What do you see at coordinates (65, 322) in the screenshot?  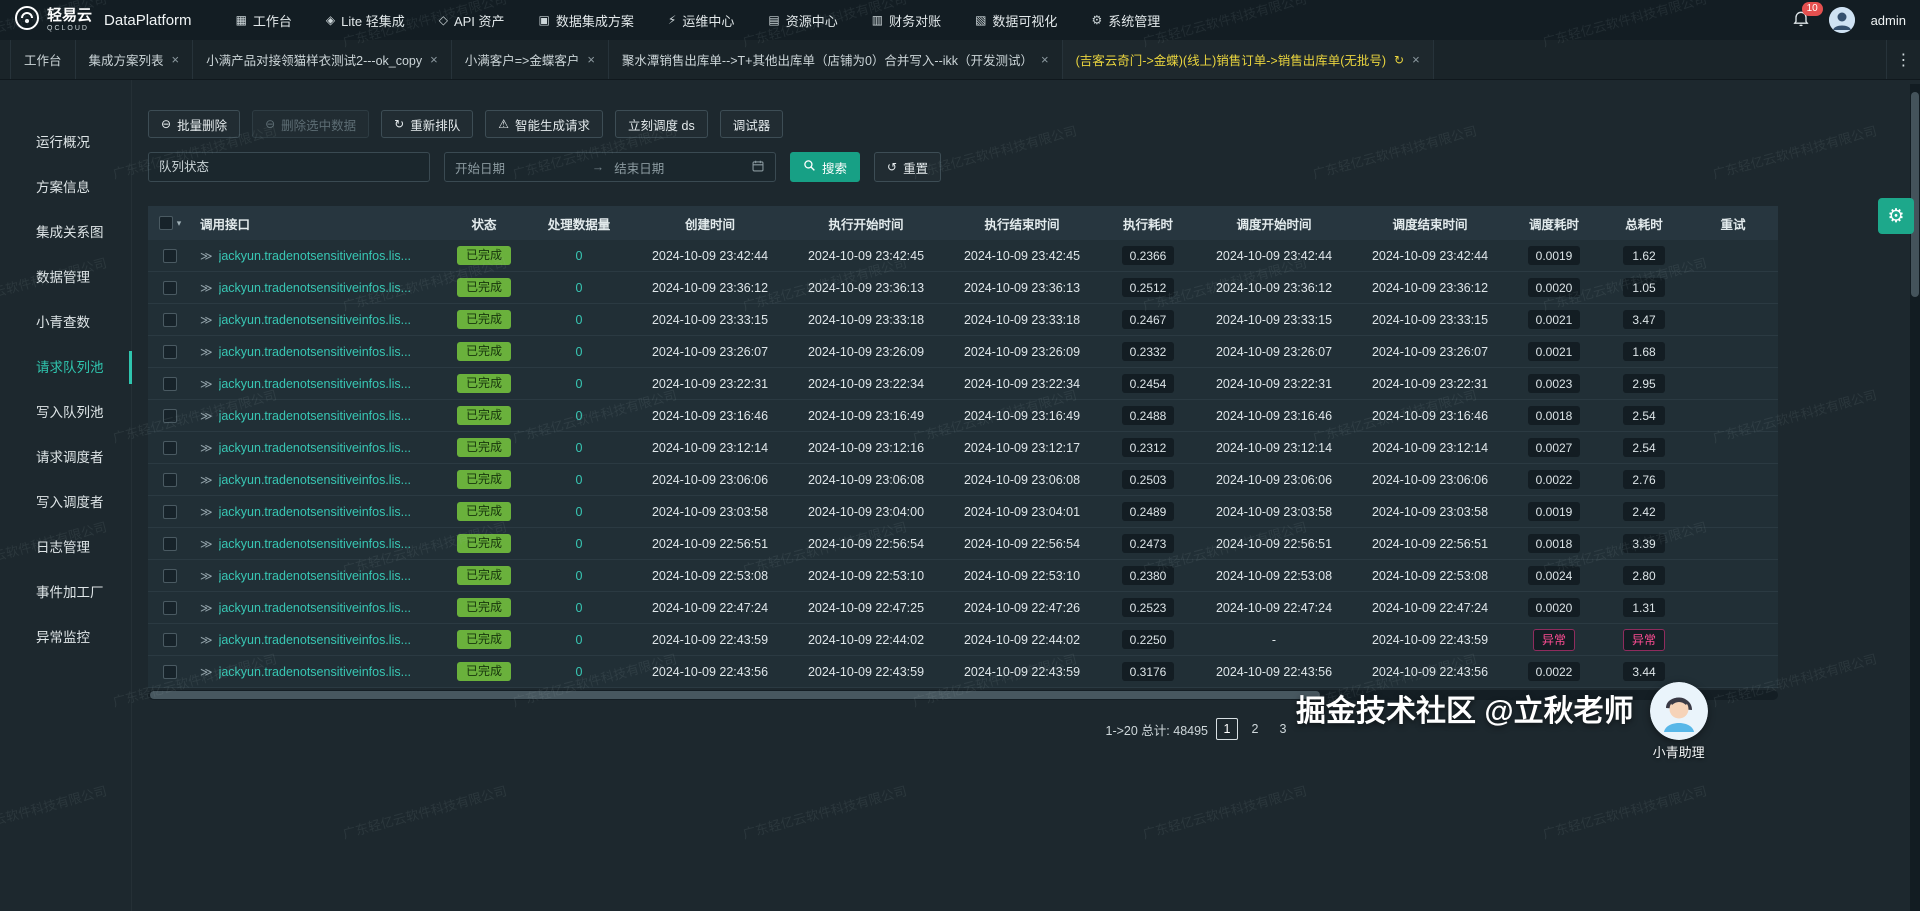 I see `sidebar-item: 小青查数` at bounding box center [65, 322].